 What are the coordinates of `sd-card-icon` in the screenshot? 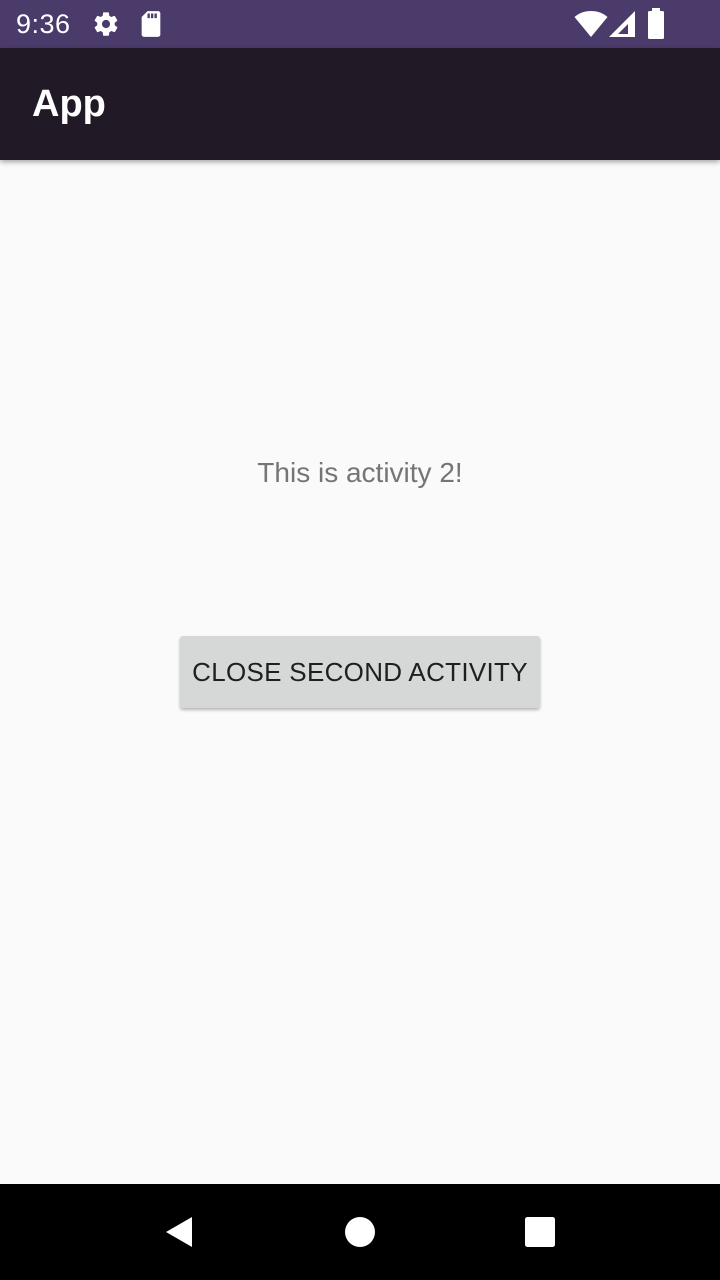 It's located at (151, 24).